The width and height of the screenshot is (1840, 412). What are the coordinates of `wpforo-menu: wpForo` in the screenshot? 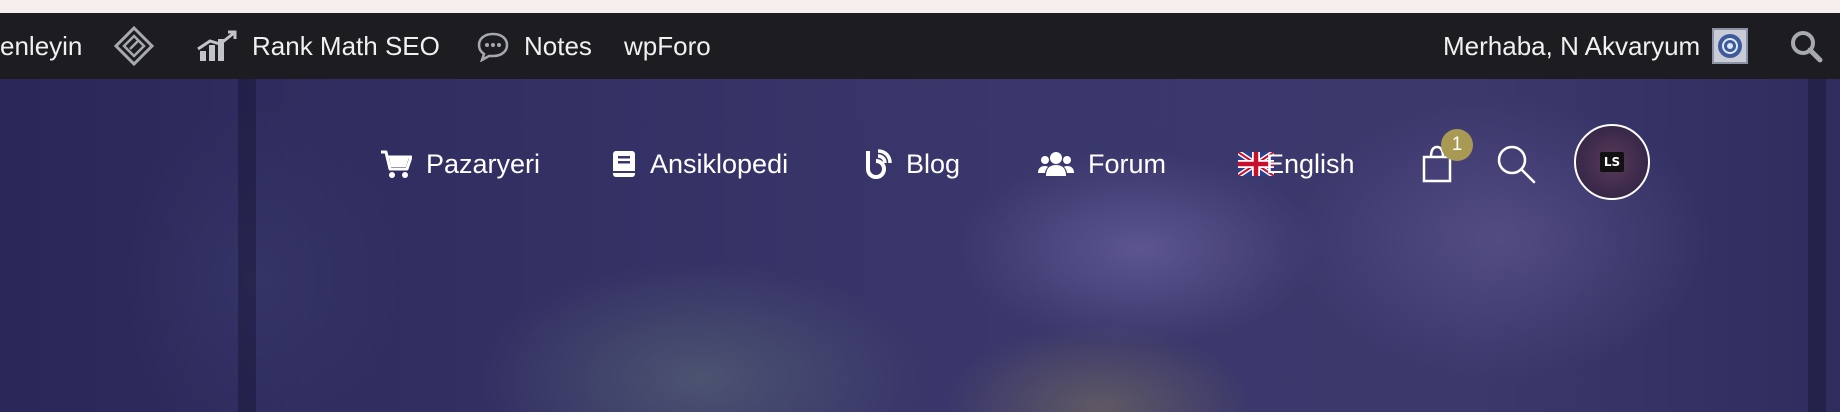 It's located at (667, 46).